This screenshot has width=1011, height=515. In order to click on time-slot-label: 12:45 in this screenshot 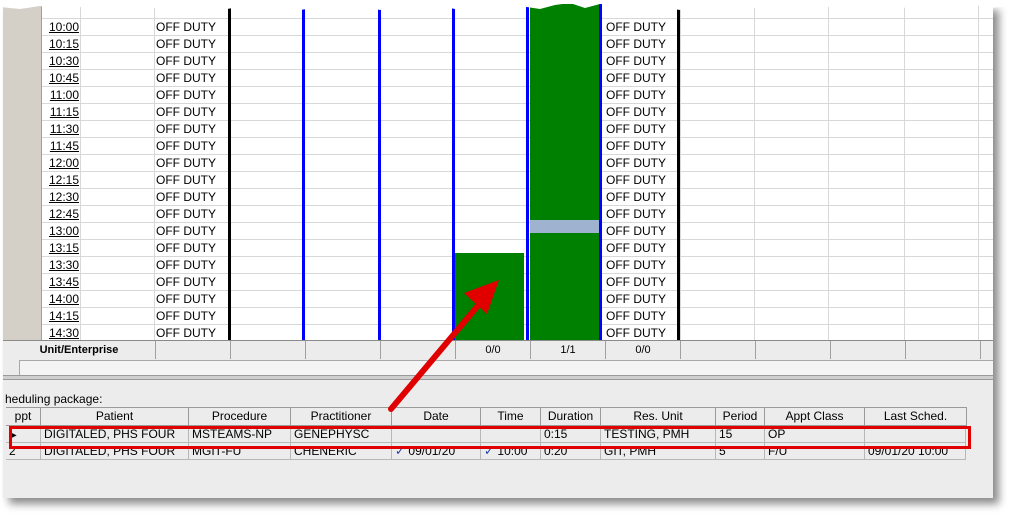, I will do `click(62, 214)`.